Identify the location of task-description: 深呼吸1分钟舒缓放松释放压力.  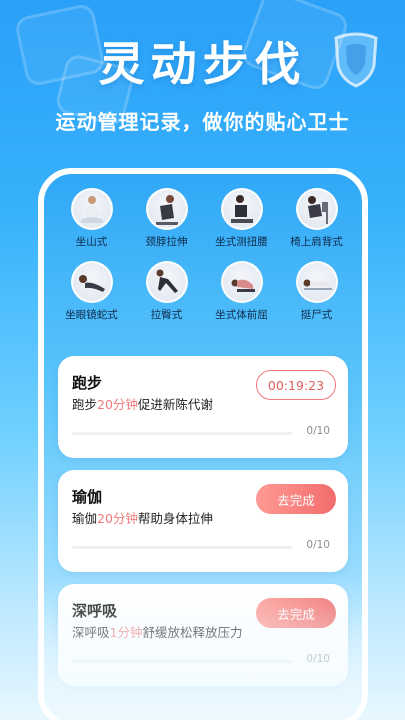
(157, 632).